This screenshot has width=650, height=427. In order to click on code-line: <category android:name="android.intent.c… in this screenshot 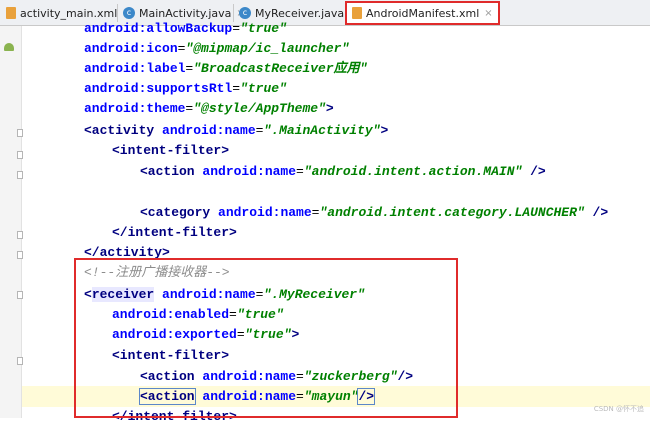, I will do `click(374, 212)`.